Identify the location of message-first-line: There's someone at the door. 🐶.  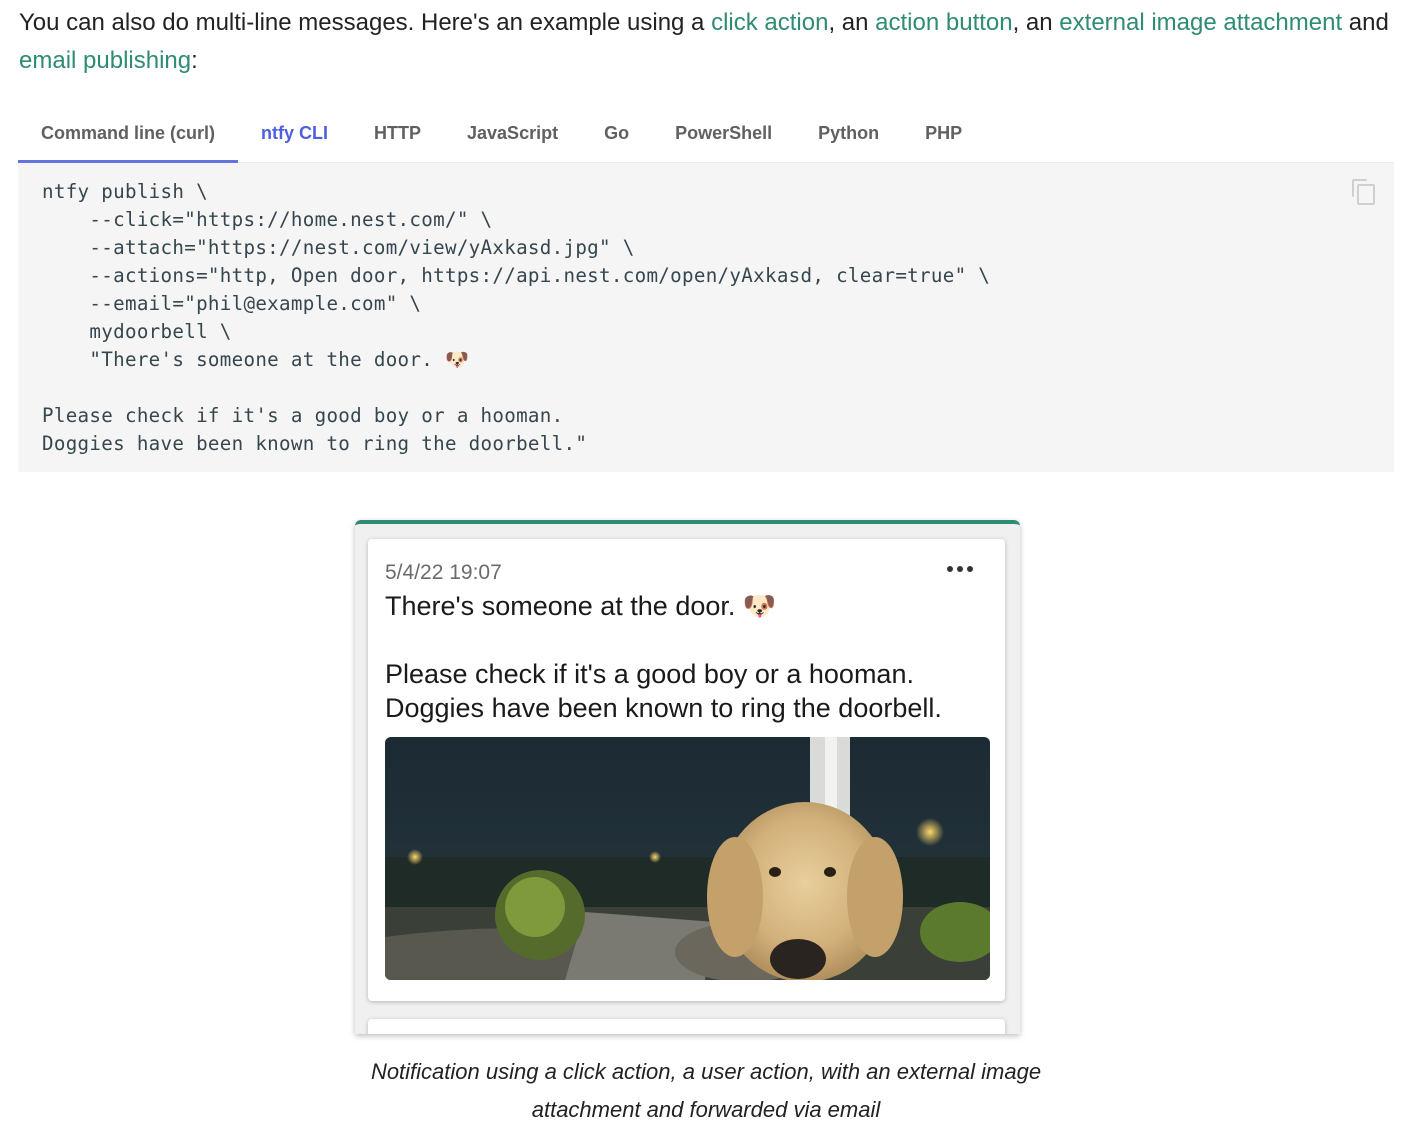
(581, 606).